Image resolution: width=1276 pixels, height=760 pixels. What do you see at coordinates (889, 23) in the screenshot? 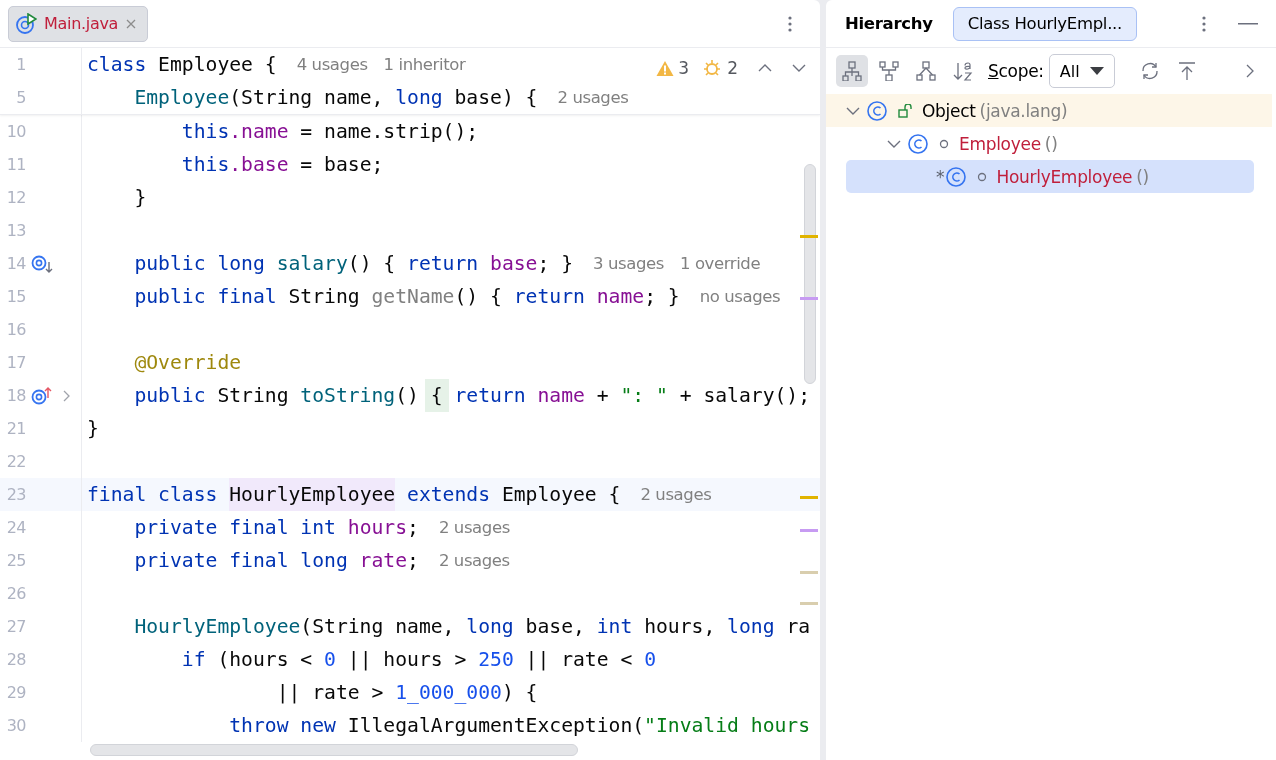
I see `panel-title: Hierarchy` at bounding box center [889, 23].